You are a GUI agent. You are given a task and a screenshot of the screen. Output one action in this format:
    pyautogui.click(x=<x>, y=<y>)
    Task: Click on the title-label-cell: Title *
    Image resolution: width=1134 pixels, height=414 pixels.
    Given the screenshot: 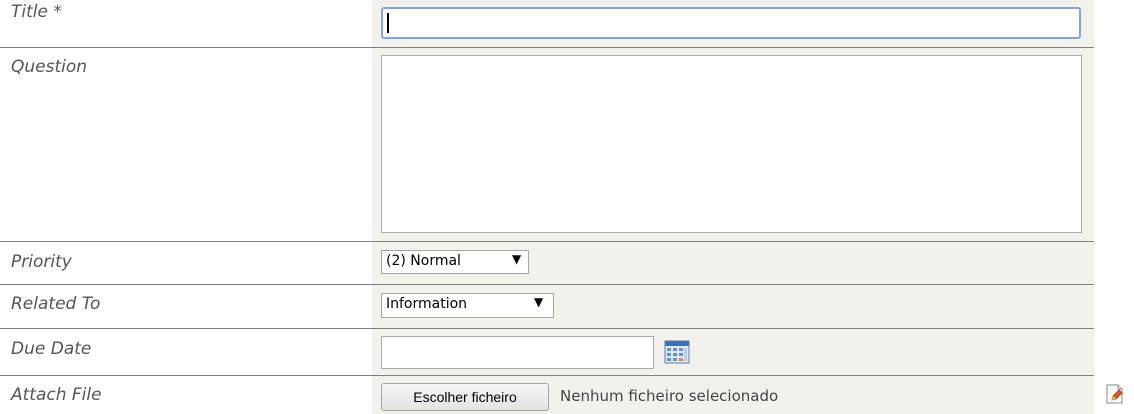 What is the action you would take?
    pyautogui.click(x=186, y=23)
    